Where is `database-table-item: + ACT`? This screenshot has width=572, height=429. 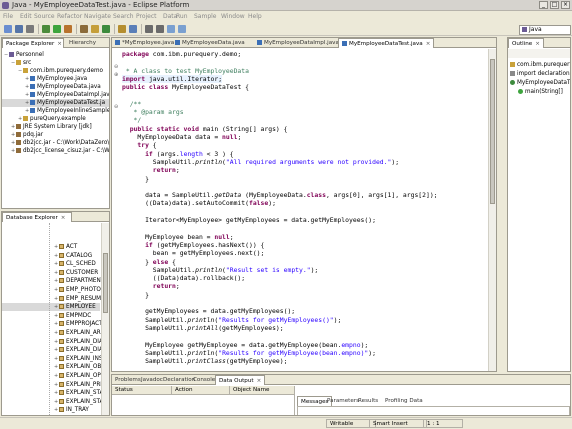
database-table-item: + ACT is located at coordinates (51, 247).